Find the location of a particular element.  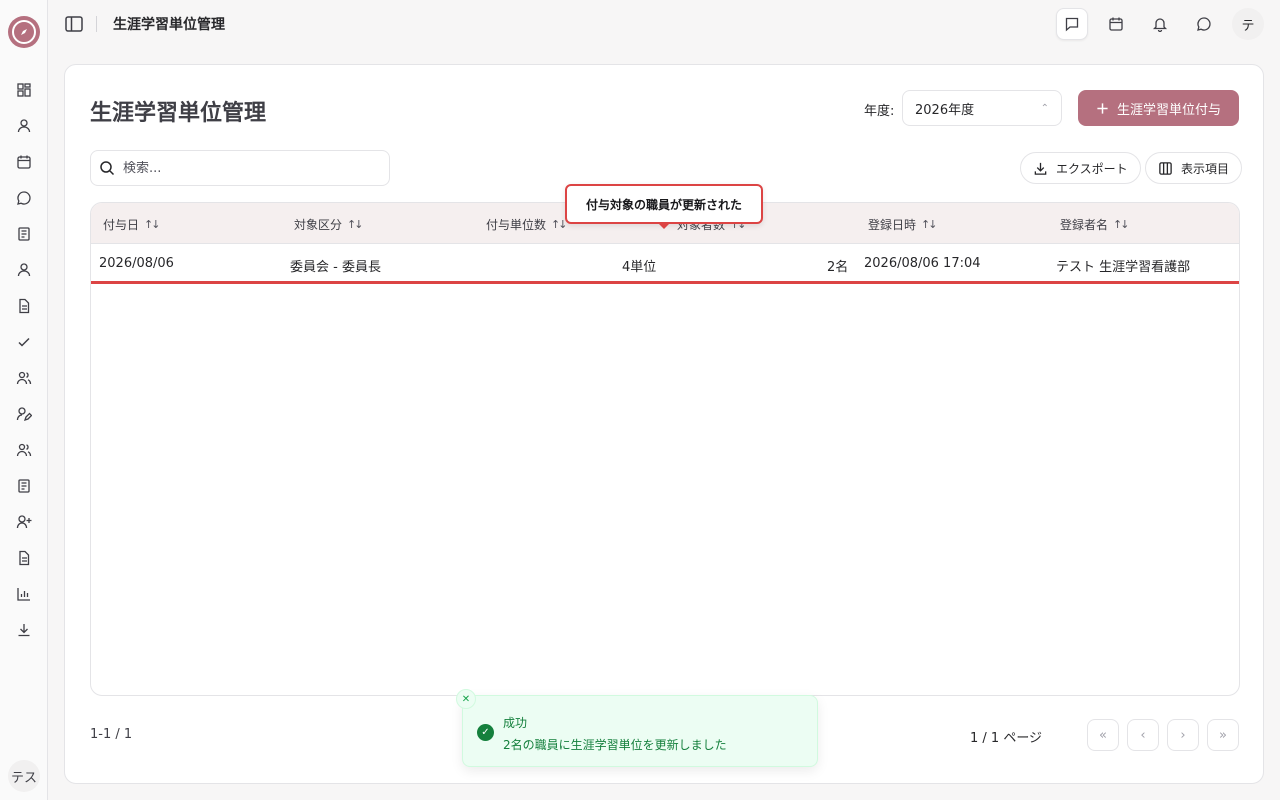

notifications-button is located at coordinates (1160, 24).